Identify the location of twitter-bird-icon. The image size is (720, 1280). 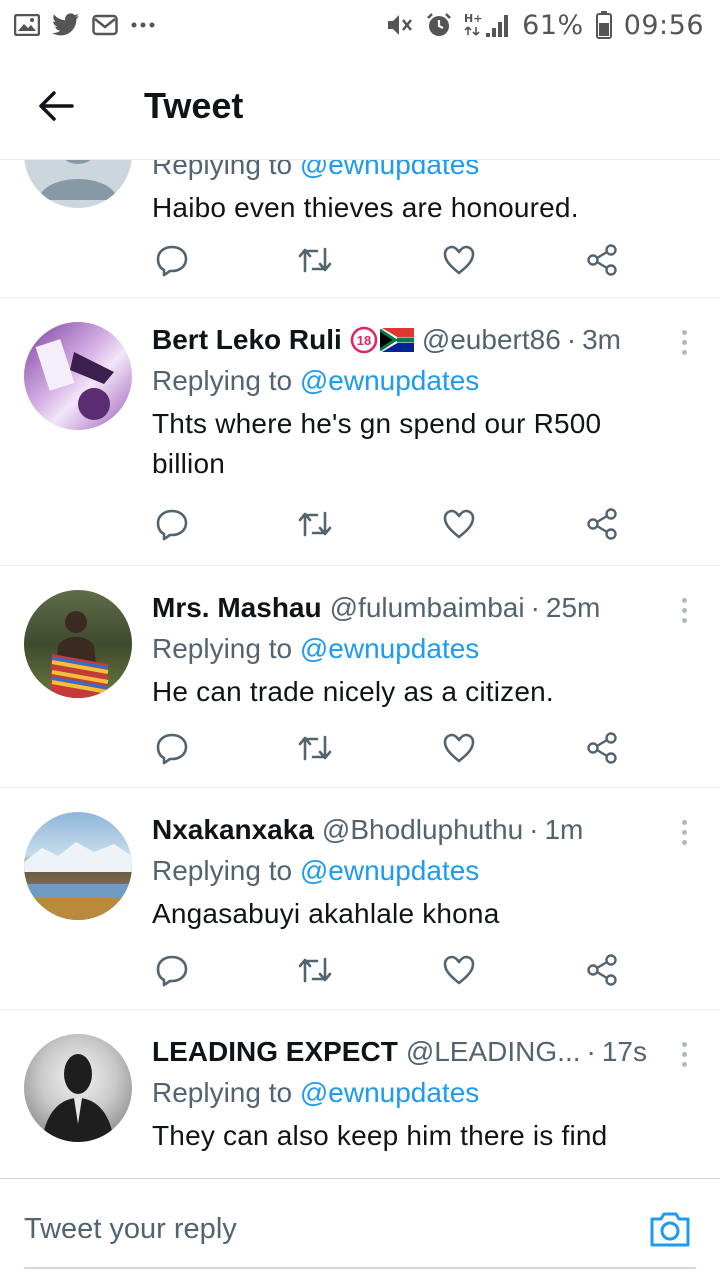
(66, 25).